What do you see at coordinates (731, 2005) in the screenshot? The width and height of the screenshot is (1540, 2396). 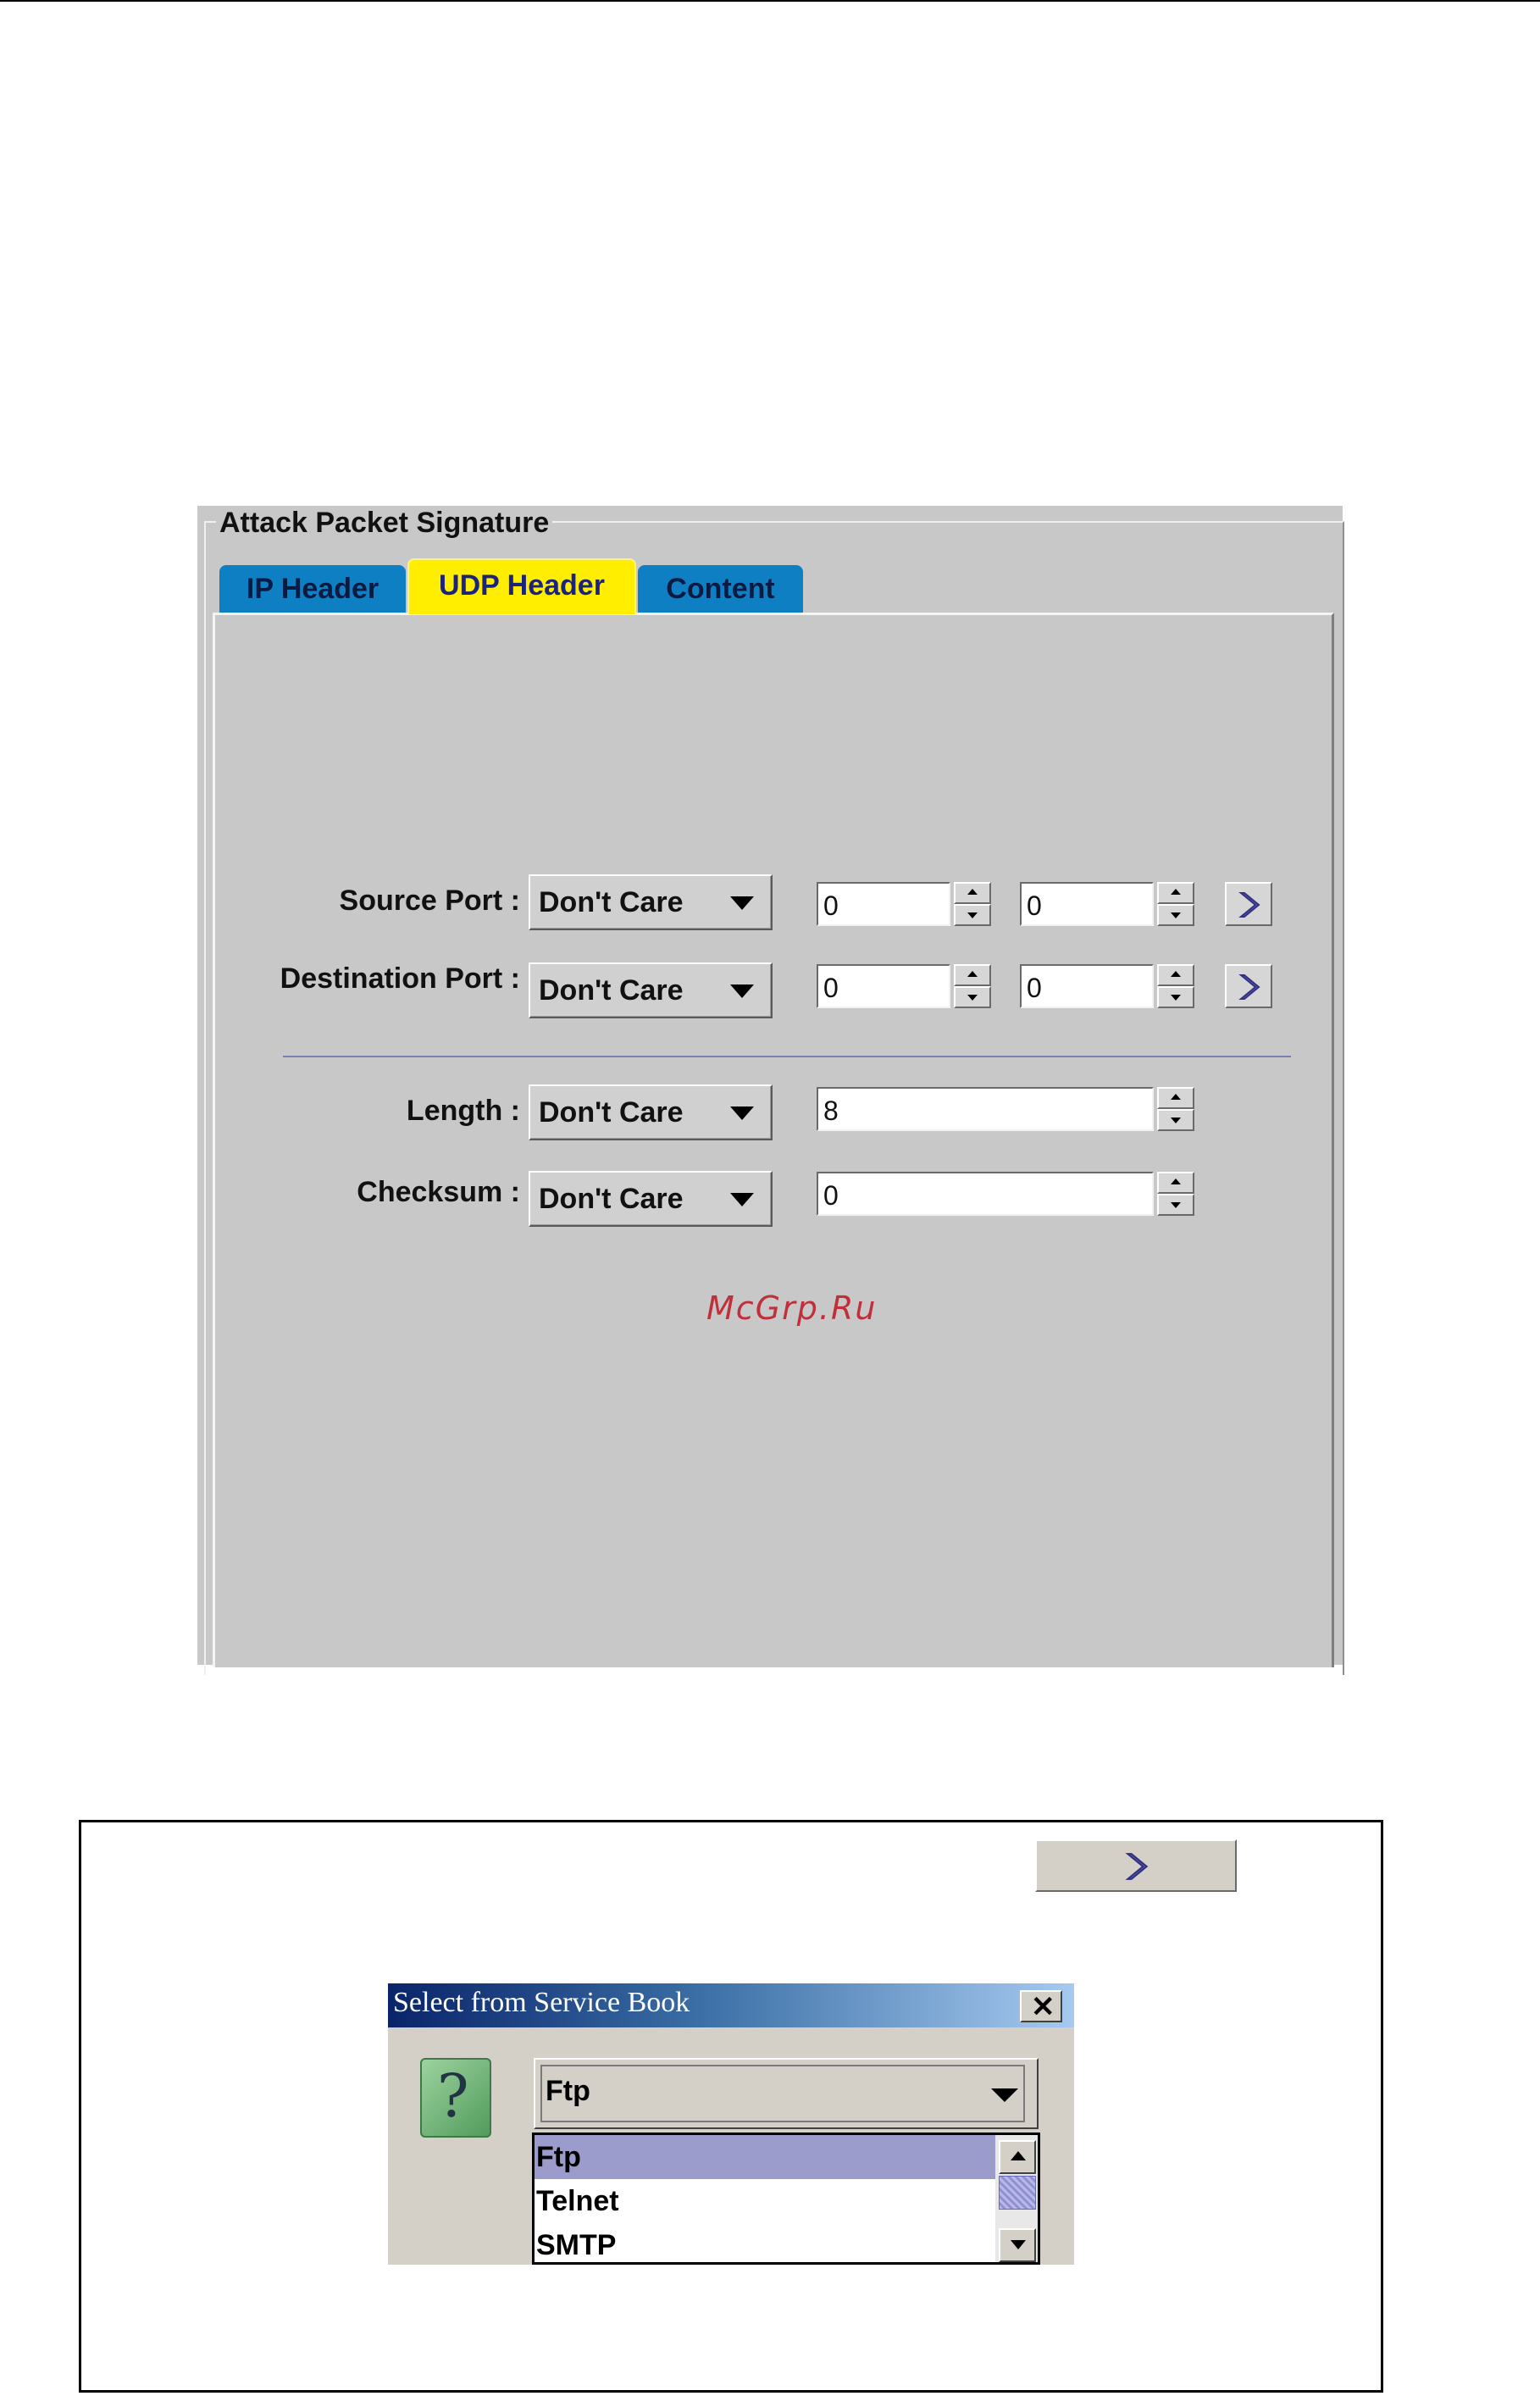 I see `dialog-titlebar: Select from Service Book ✕` at bounding box center [731, 2005].